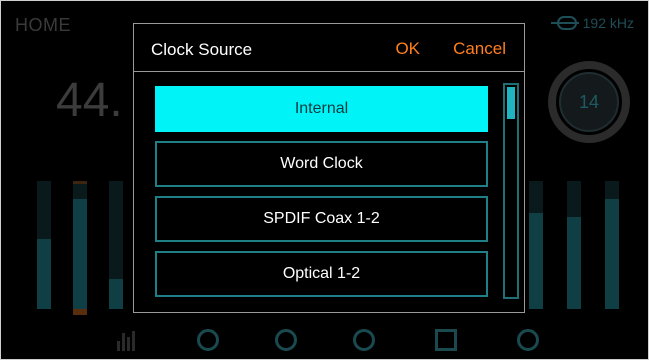 The height and width of the screenshot is (360, 649). I want to click on device-icon, so click(446, 340).